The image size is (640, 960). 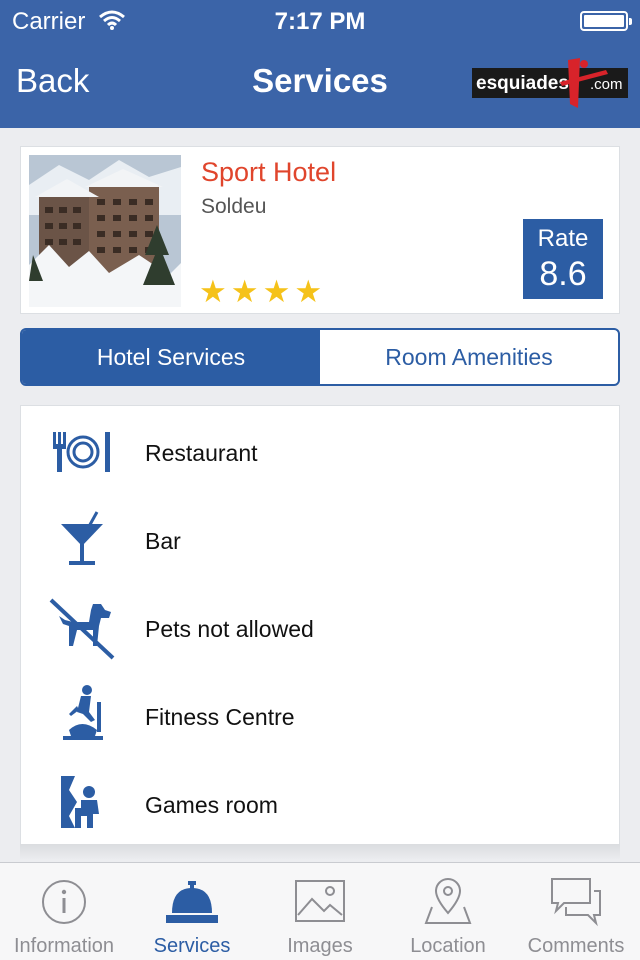 What do you see at coordinates (269, 172) in the screenshot?
I see `hotel-name: Sport Hotel` at bounding box center [269, 172].